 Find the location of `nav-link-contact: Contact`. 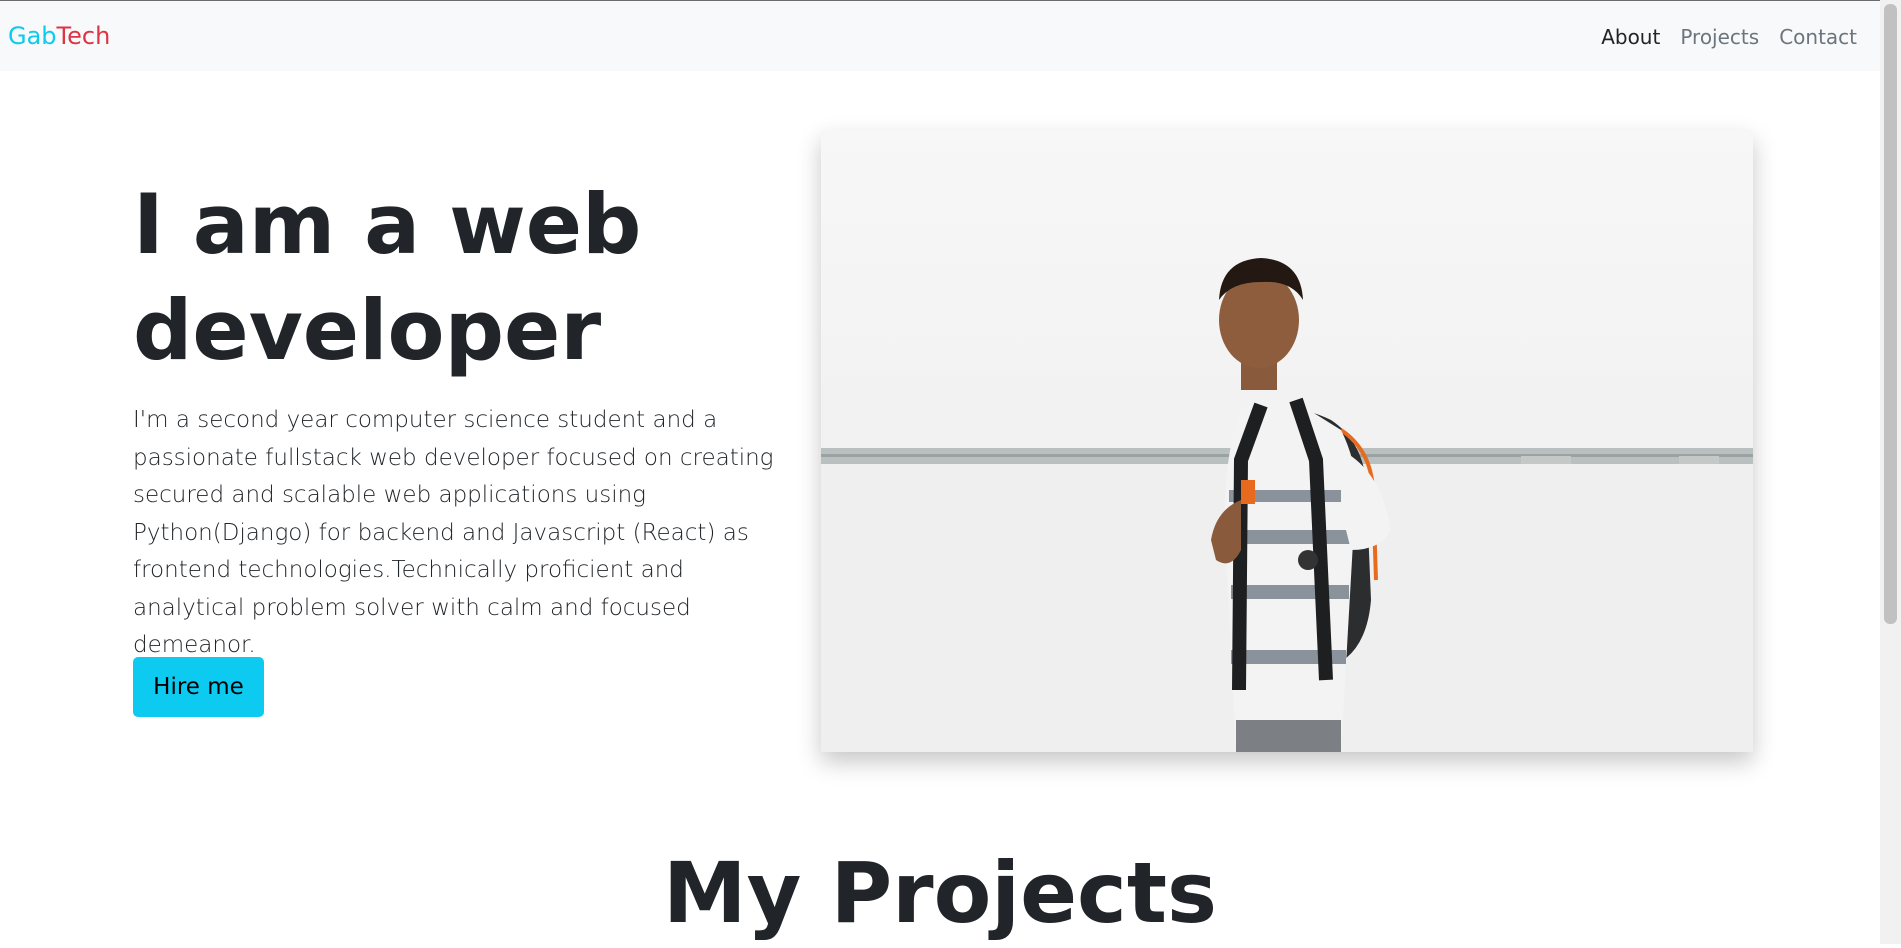

nav-link-contact: Contact is located at coordinates (1818, 37).